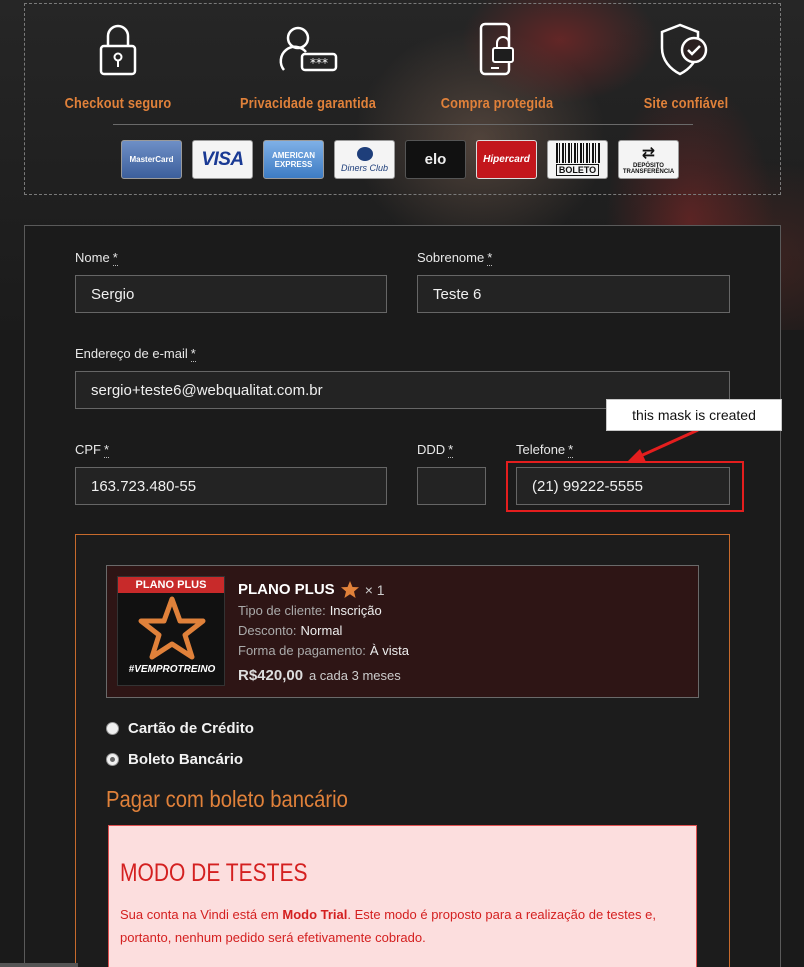  What do you see at coordinates (112, 728) in the screenshot?
I see `radio-credit-card` at bounding box center [112, 728].